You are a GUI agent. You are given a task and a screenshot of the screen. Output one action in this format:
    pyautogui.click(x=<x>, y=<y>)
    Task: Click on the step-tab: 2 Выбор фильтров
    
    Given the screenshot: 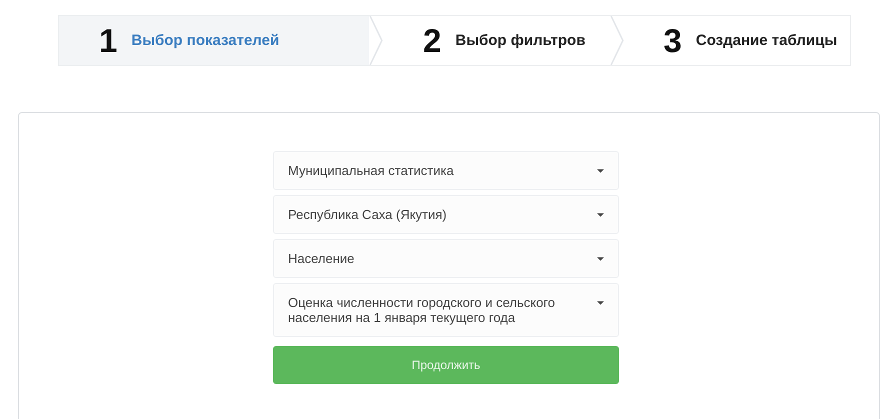 What is the action you would take?
    pyautogui.click(x=496, y=40)
    